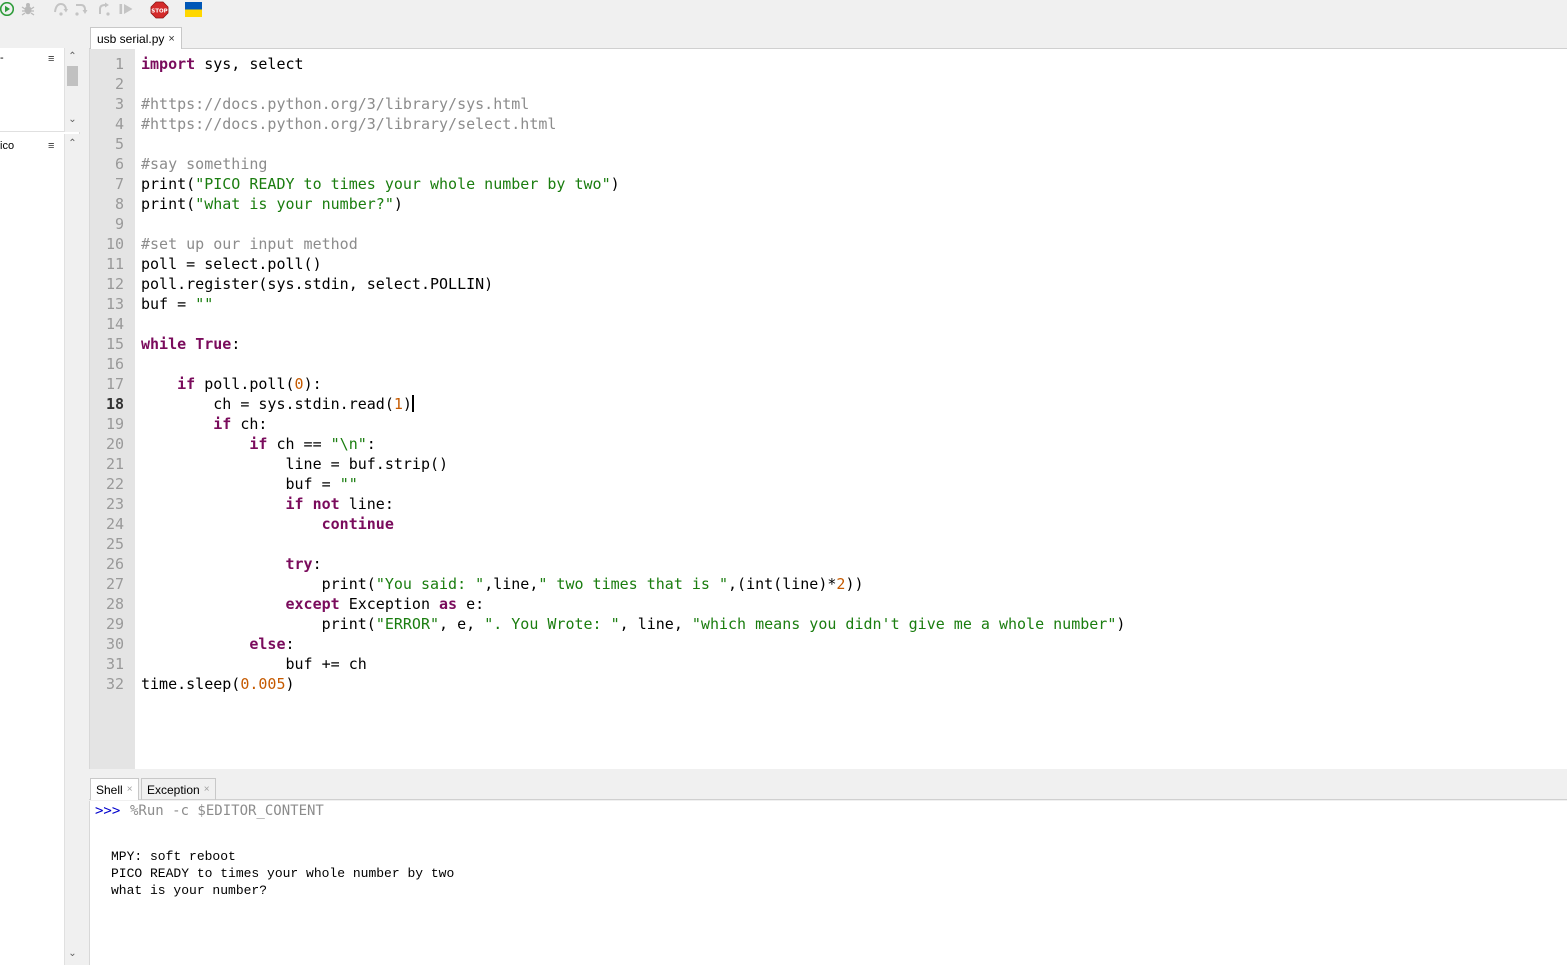 This screenshot has width=1567, height=965. What do you see at coordinates (633, 604) in the screenshot?
I see `code-line: except Exception as e:` at bounding box center [633, 604].